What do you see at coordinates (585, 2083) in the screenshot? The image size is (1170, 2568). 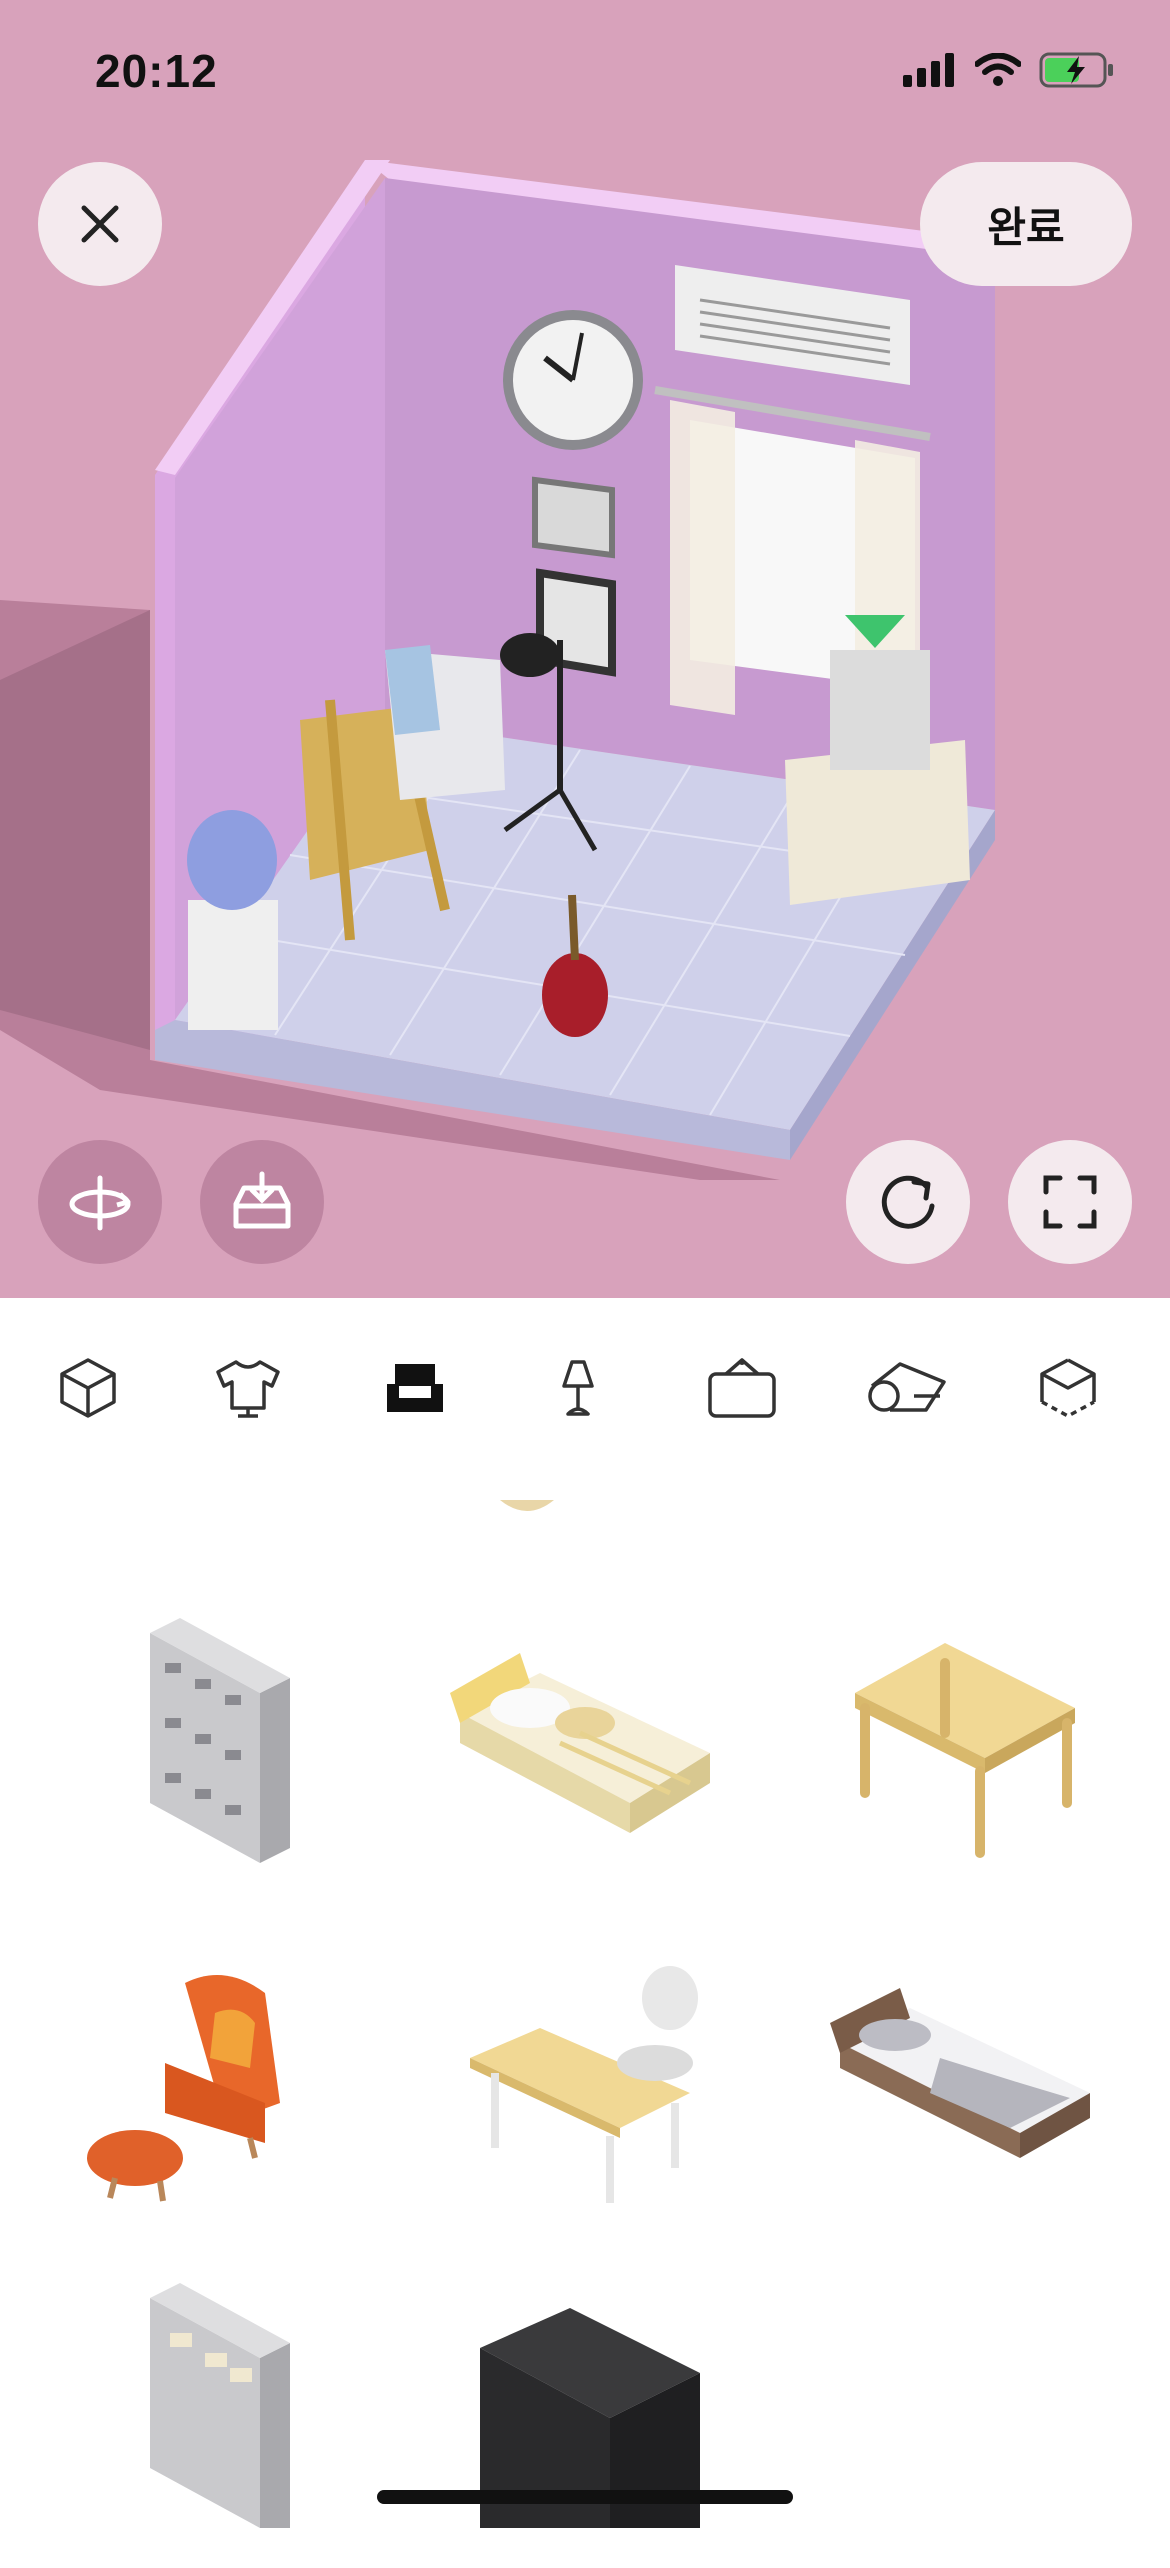 I see `item-desk-with-chair` at bounding box center [585, 2083].